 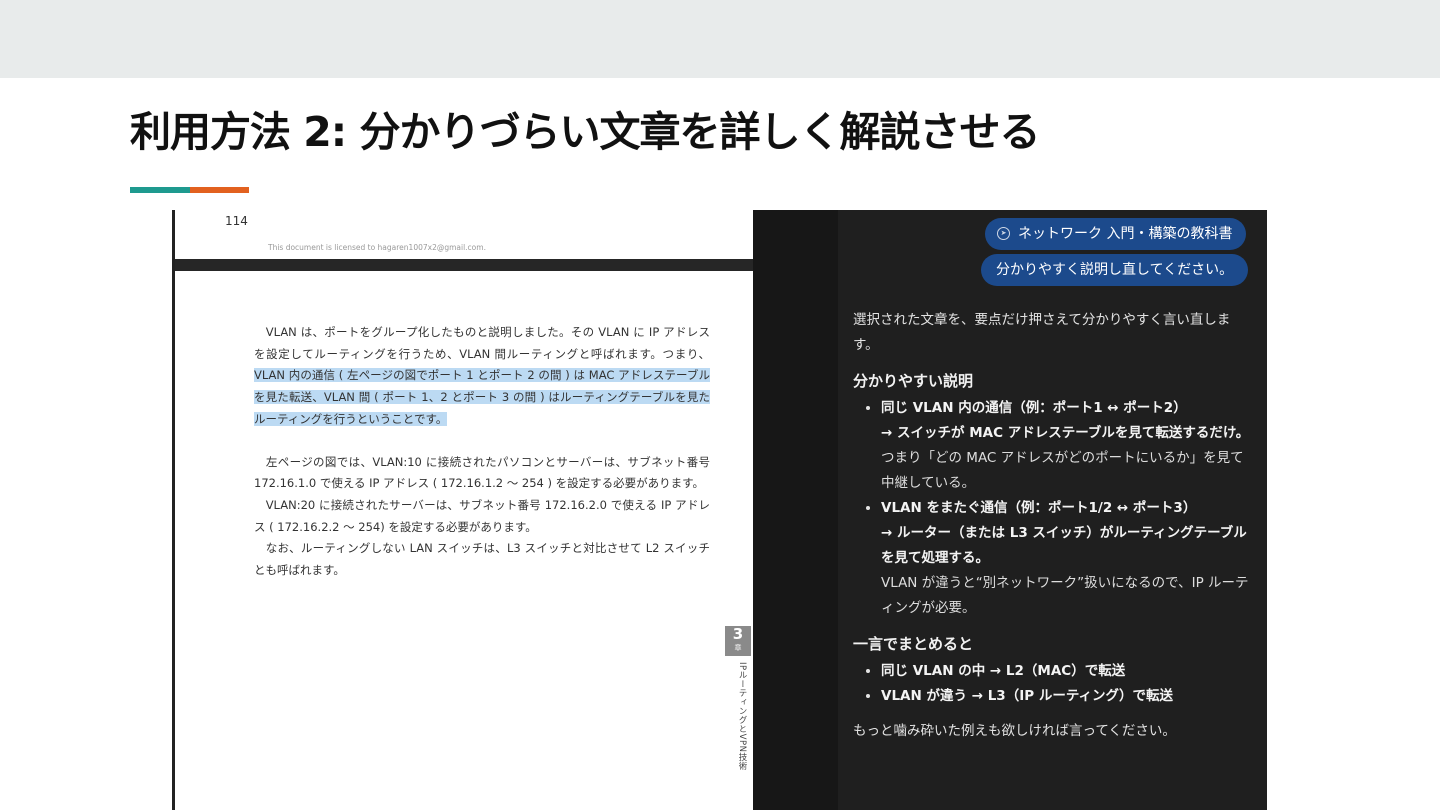 What do you see at coordinates (1062, 470) in the screenshot?
I see `item-note: つまり「どの MAC アドレスがどのポートにいるか」を見て中継している。` at bounding box center [1062, 470].